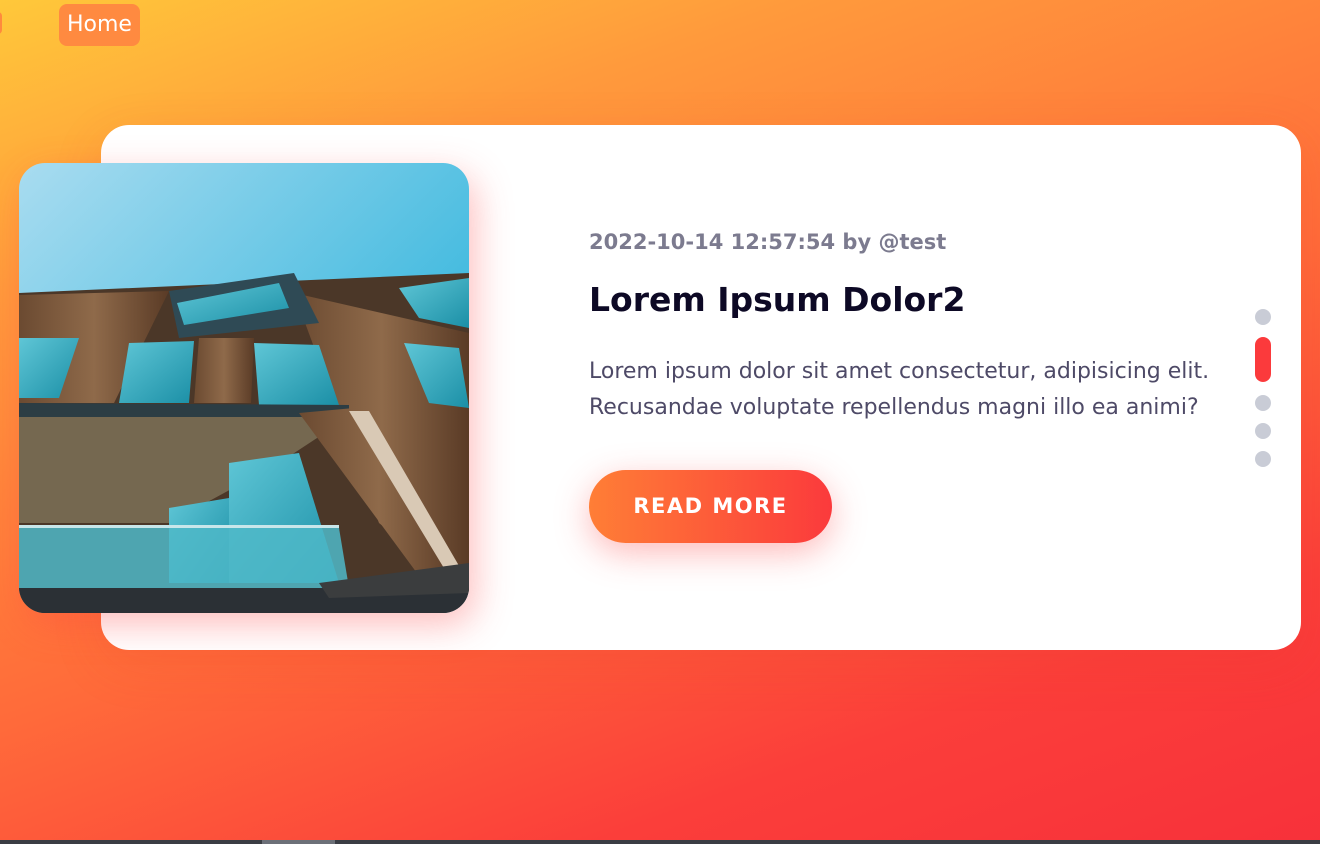 This screenshot has width=1320, height=844. Describe the element at coordinates (660, 842) in the screenshot. I see `horizontal-scrollbar` at that location.